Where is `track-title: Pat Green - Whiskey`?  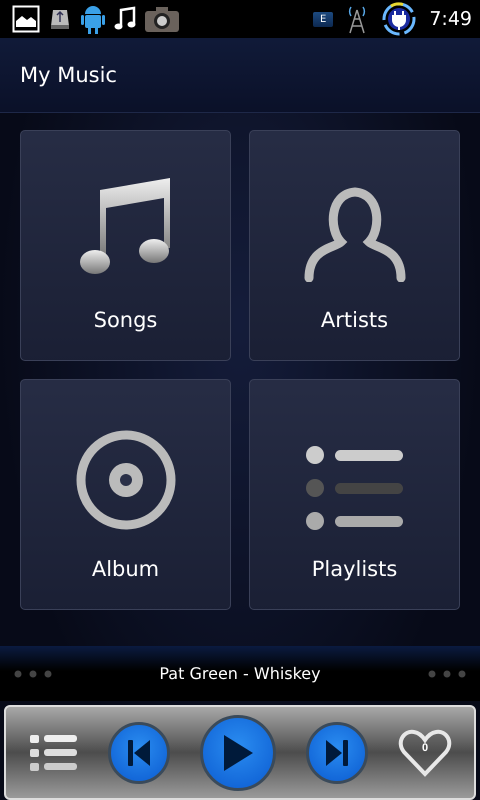
track-title: Pat Green - Whiskey is located at coordinates (240, 673).